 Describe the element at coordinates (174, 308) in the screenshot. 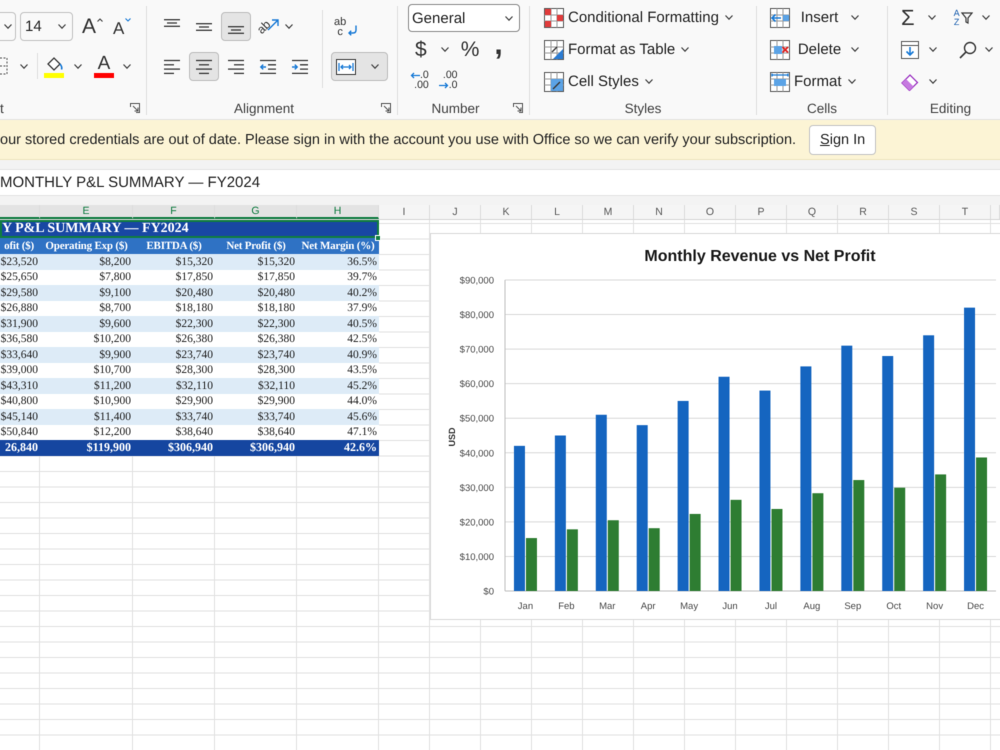

I see `table-cell: $18,180` at that location.